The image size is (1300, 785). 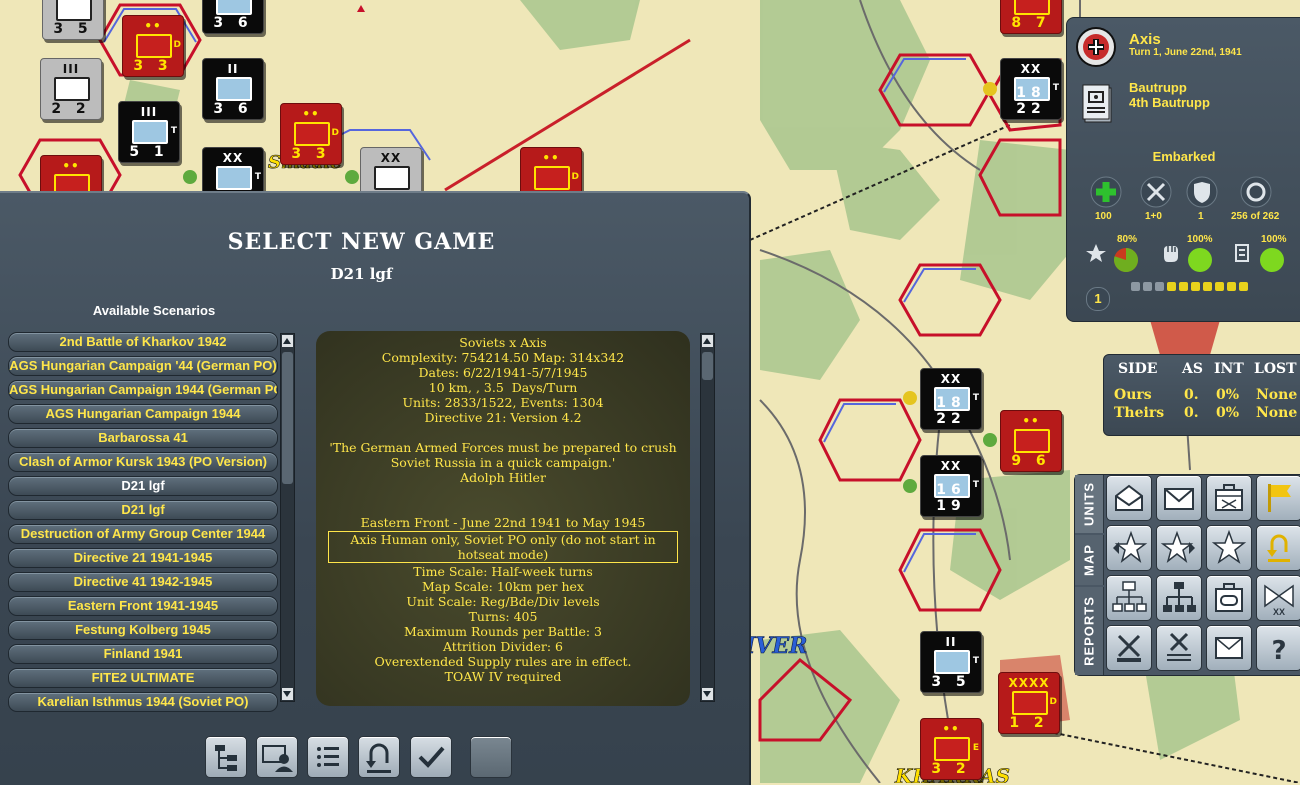 What do you see at coordinates (1179, 498) in the screenshot?
I see `mail-button` at bounding box center [1179, 498].